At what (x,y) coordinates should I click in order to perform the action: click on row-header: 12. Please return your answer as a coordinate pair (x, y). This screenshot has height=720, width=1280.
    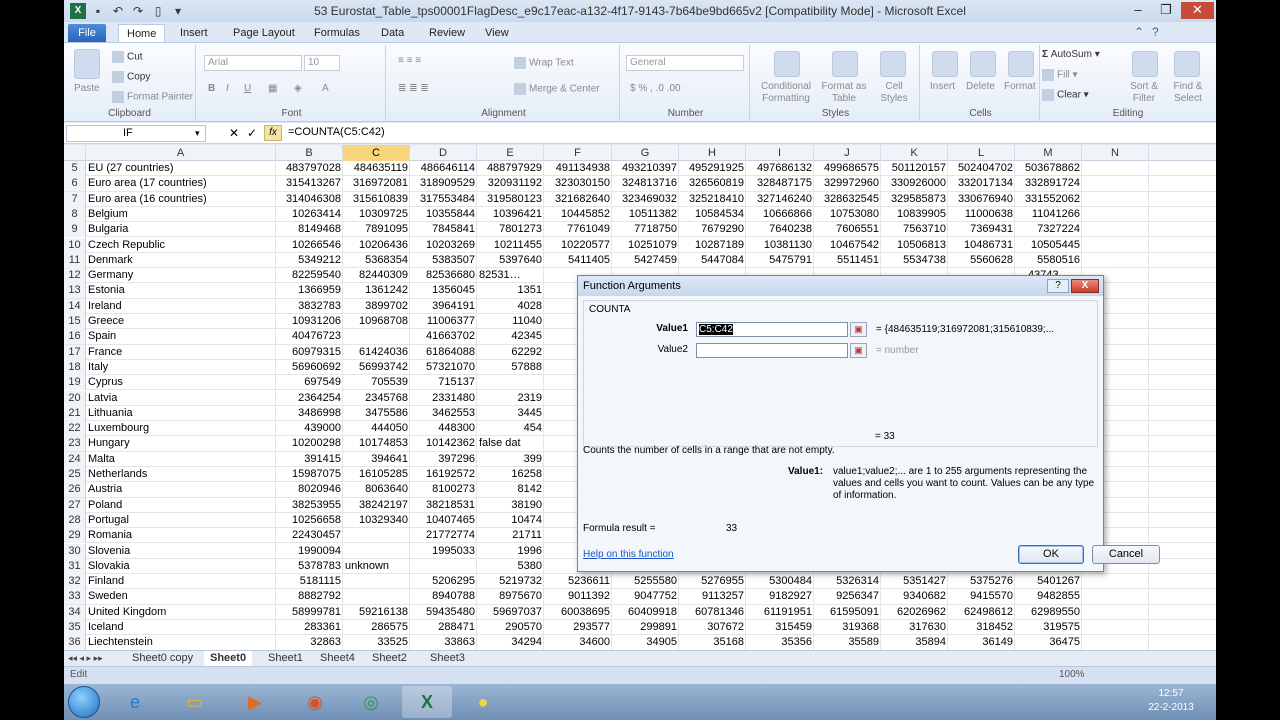
    Looking at the image, I should click on (75, 276).